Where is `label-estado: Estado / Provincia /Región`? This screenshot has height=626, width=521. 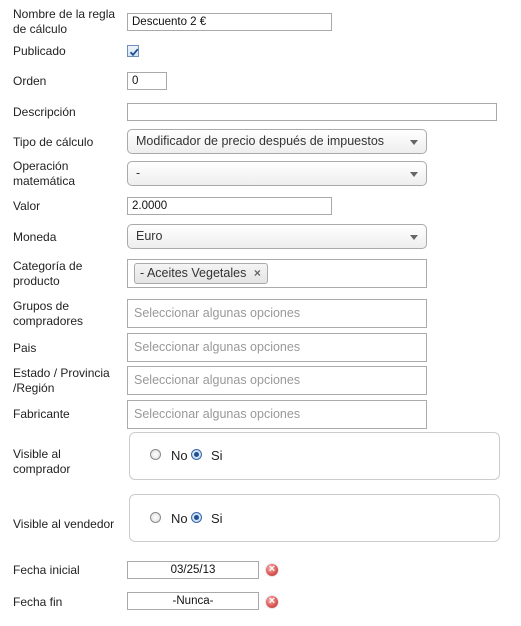 label-estado: Estado / Provincia /Región is located at coordinates (61, 380).